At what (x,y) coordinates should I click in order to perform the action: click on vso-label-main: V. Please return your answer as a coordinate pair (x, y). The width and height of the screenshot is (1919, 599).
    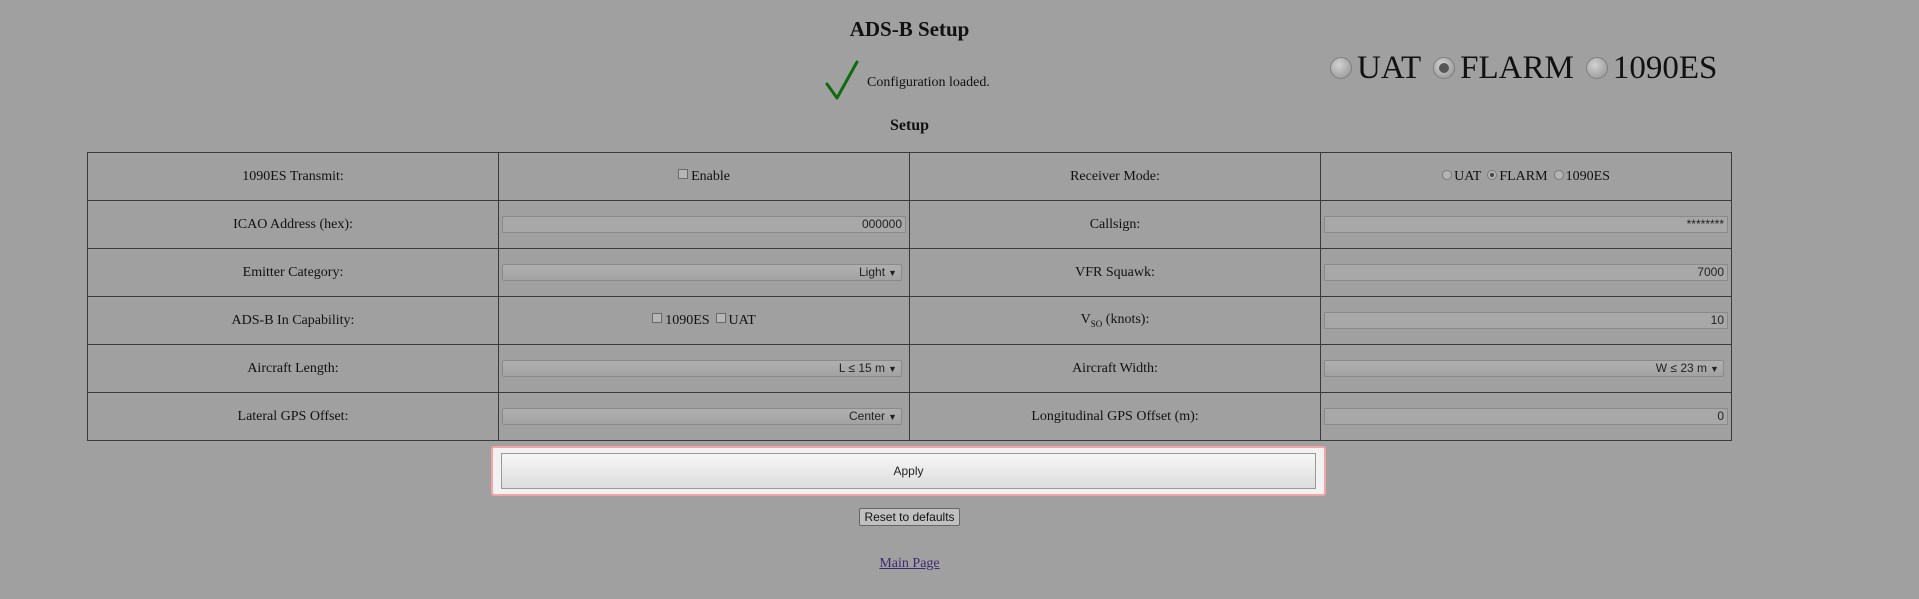
    Looking at the image, I should click on (1085, 320).